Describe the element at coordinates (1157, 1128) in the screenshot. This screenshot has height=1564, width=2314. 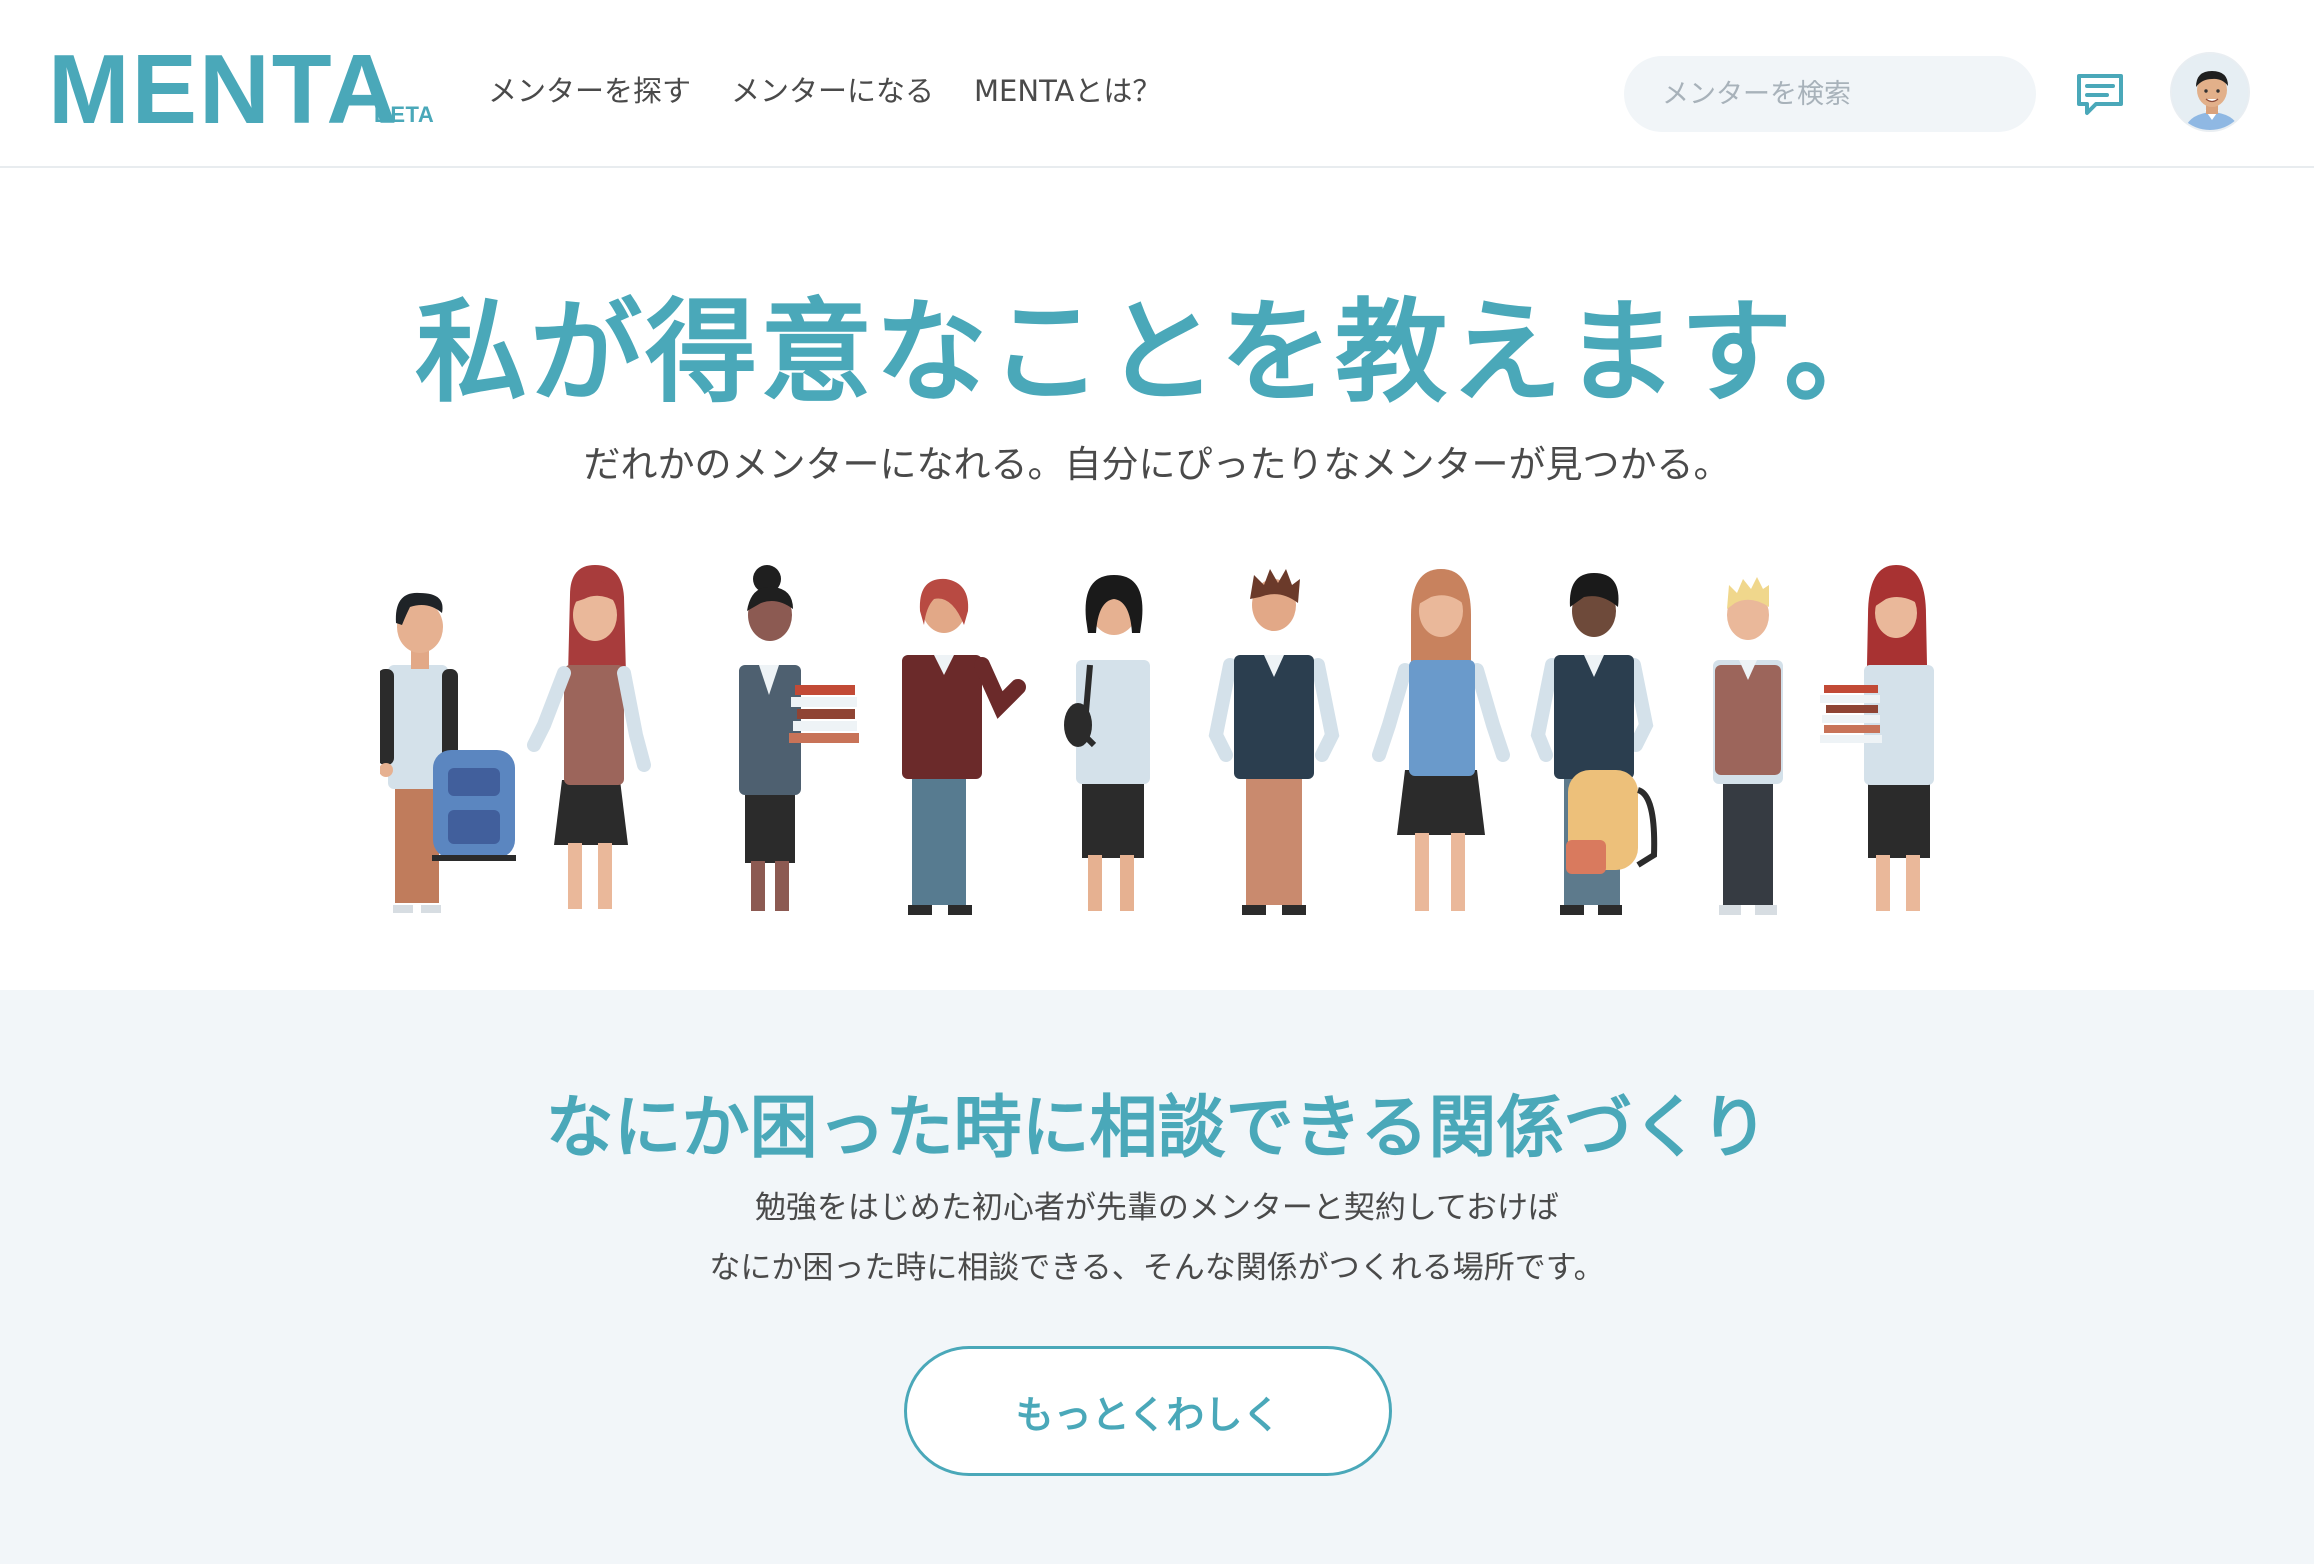
I see `section-title: なにか困った時に相談できる関係づくり` at that location.